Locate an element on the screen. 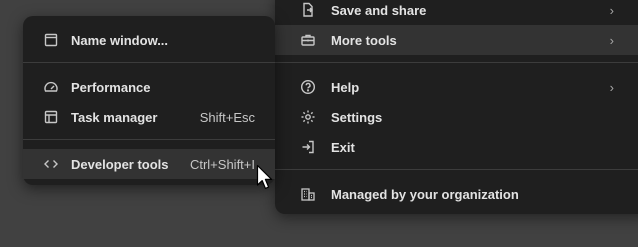 Image resolution: width=638 pixels, height=247 pixels. menu-item-save-and-share: Save and share › is located at coordinates (456, 12).